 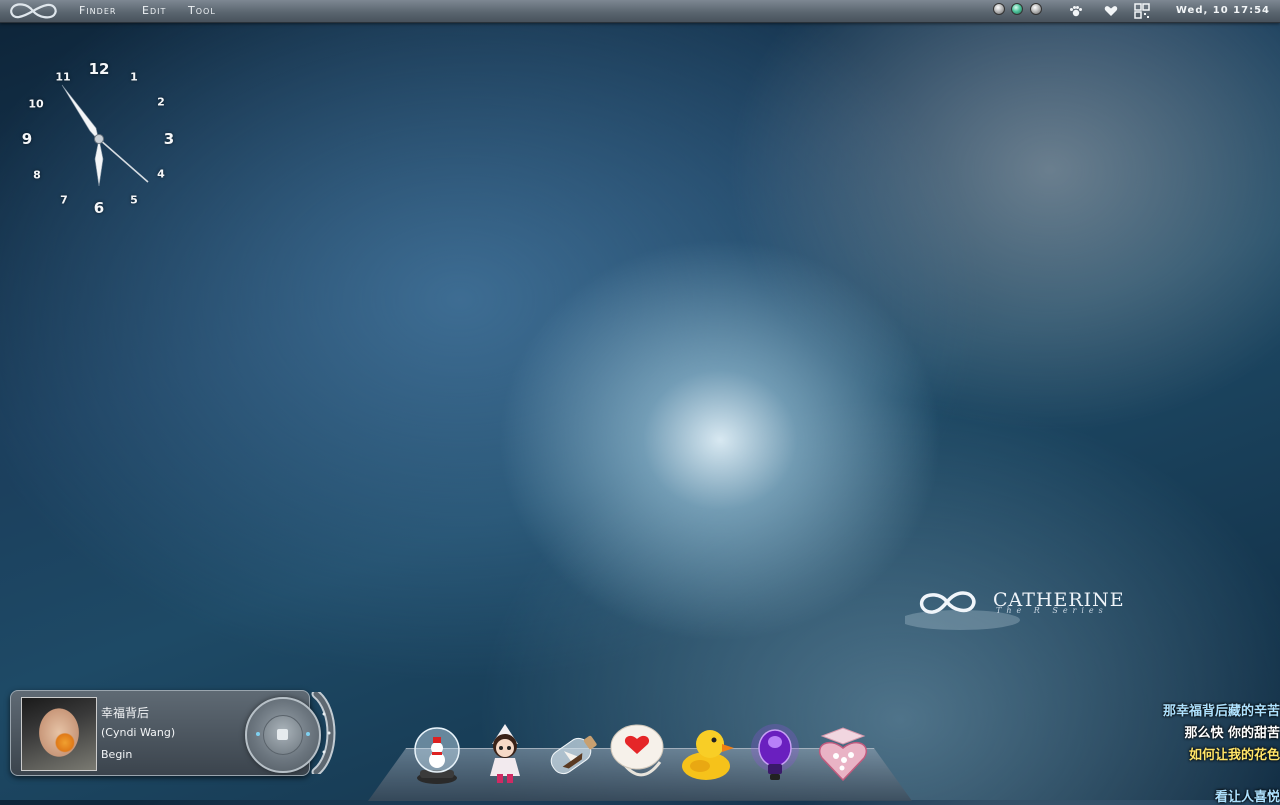 I want to click on clock-minute-hand, so click(x=80, y=113).